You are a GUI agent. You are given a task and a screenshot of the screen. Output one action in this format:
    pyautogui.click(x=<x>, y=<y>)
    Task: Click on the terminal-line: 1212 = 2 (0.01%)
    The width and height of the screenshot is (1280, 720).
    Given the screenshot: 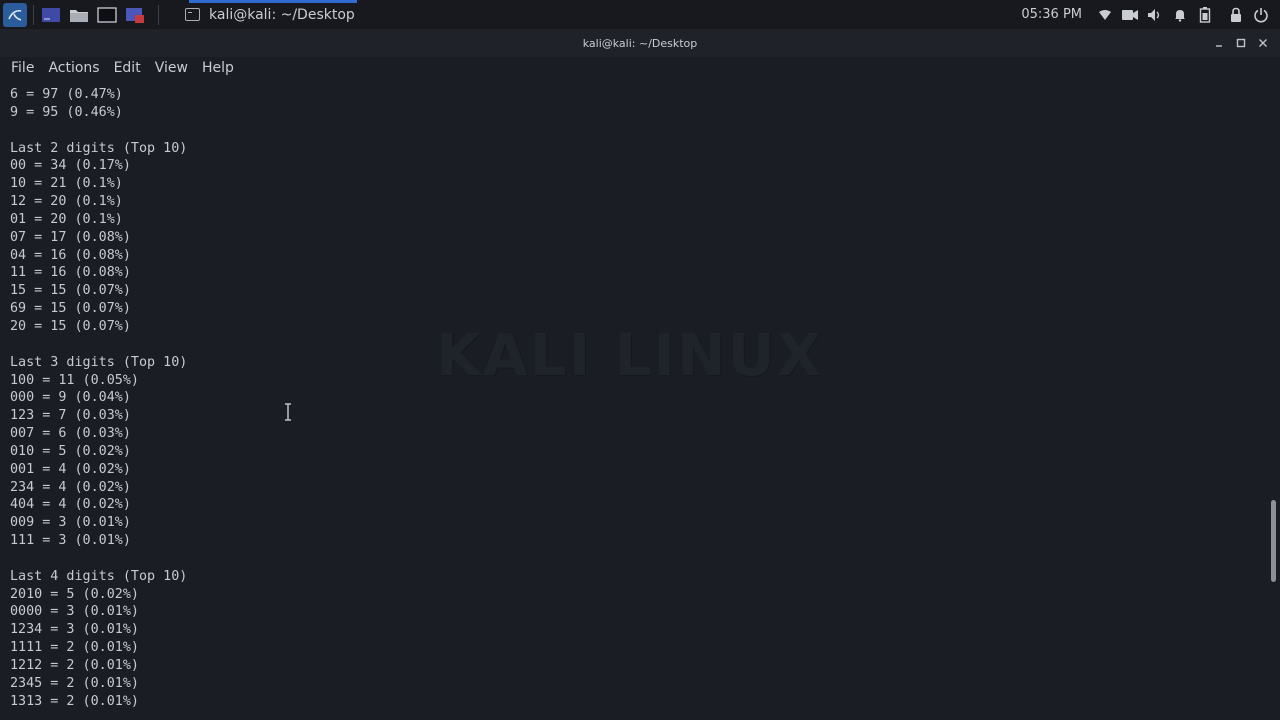 What is the action you would take?
    pyautogui.click(x=74, y=665)
    